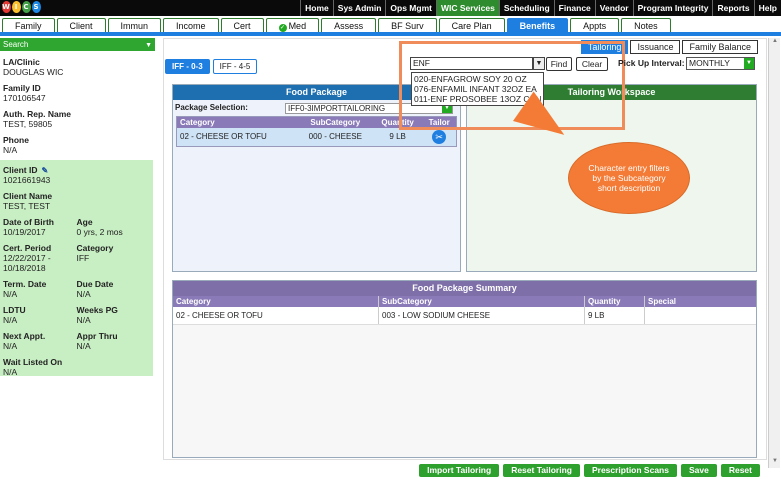  What do you see at coordinates (512, 85) in the screenshot?
I see `highlight-box` at bounding box center [512, 85].